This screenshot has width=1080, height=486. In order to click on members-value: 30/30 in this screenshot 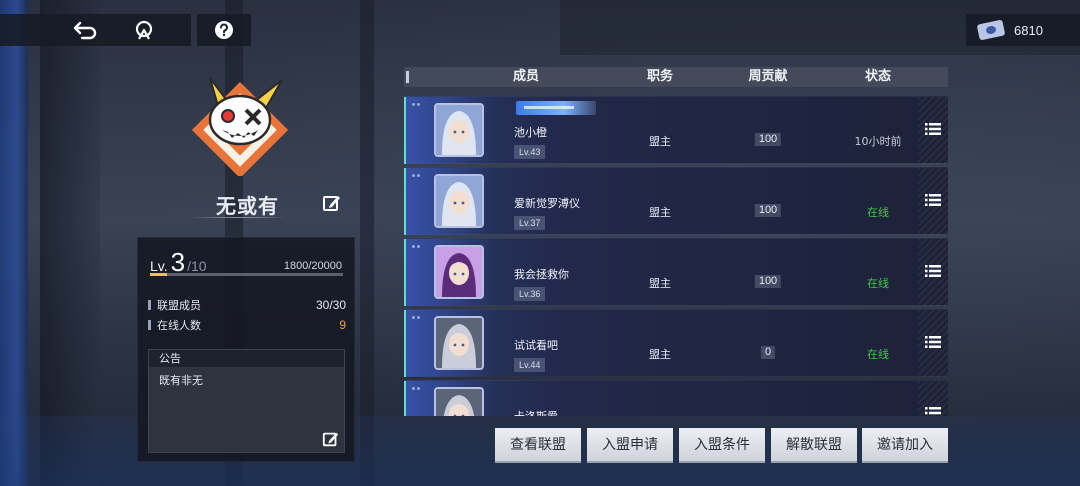, I will do `click(330, 305)`.